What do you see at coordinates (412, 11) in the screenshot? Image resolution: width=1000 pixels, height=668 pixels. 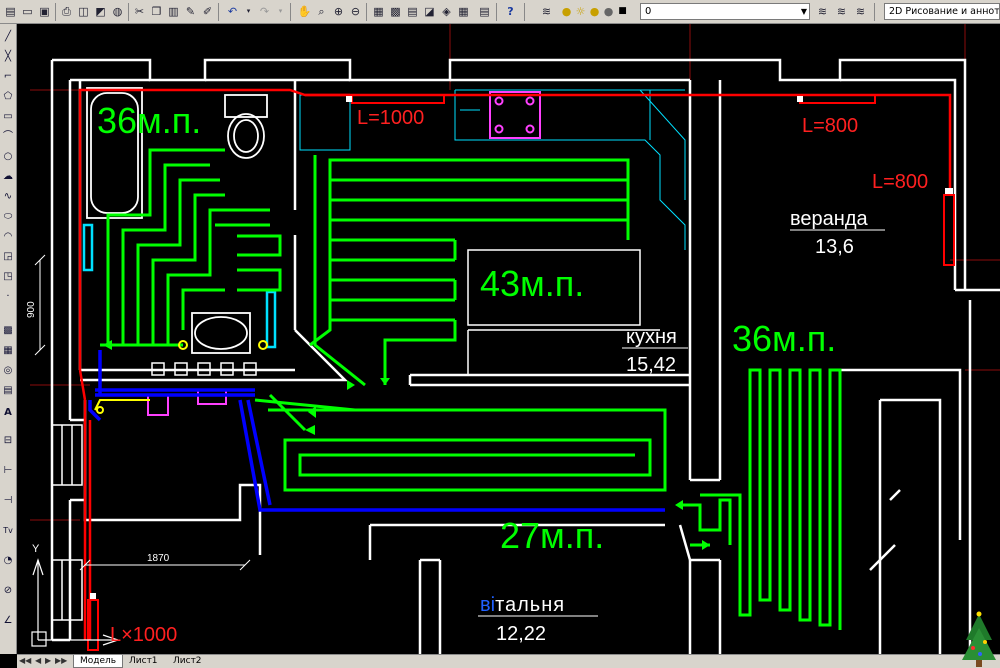 I see `tool-palettes-icon: ▤` at bounding box center [412, 11].